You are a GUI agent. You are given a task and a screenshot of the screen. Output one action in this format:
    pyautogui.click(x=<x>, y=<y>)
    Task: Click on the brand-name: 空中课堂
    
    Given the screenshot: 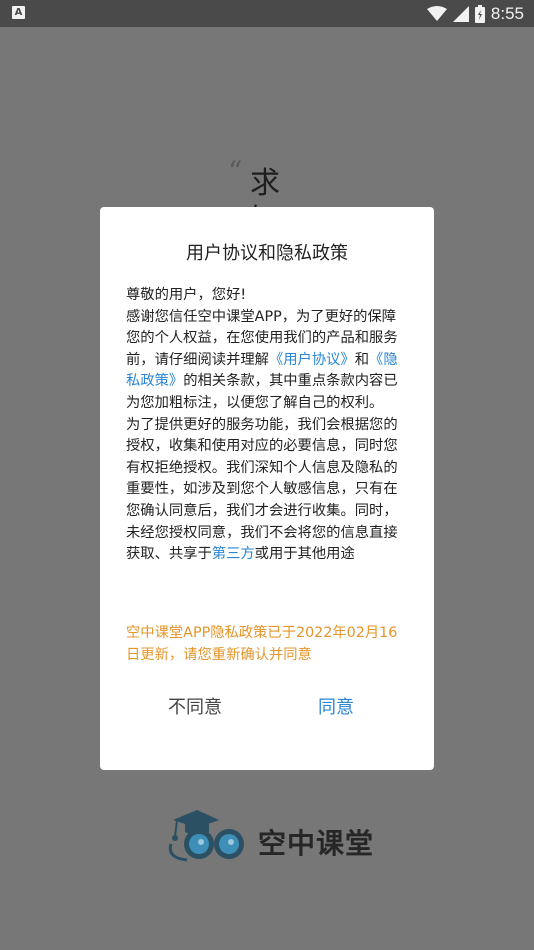 What is the action you would take?
    pyautogui.click(x=316, y=843)
    